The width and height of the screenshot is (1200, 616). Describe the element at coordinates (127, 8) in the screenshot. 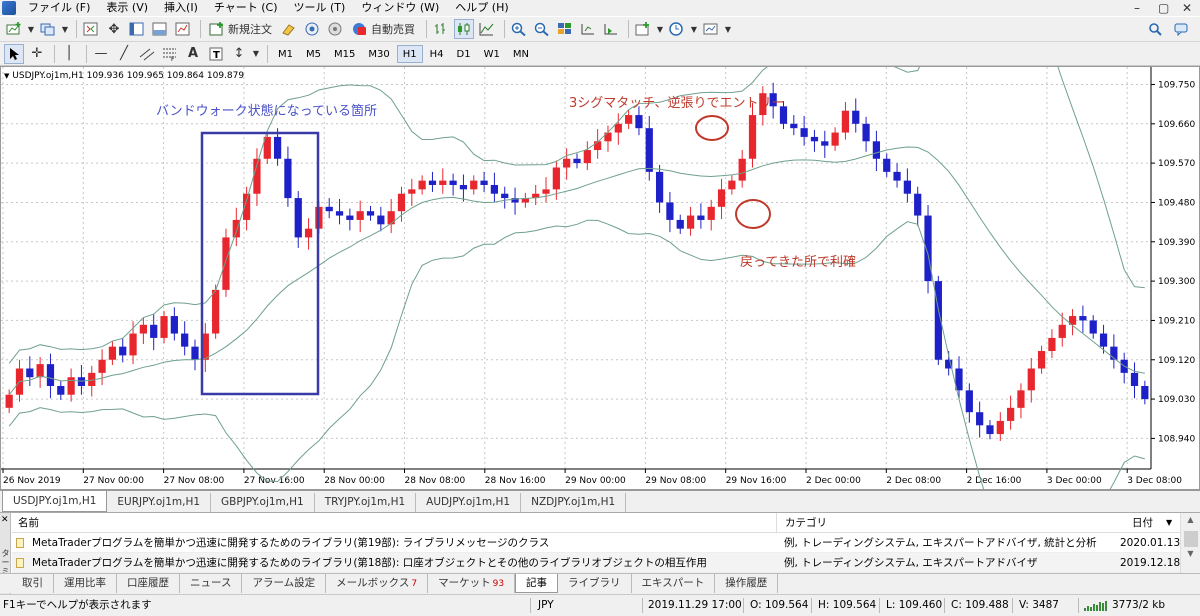

I see `menu-view: 表示 (V)` at that location.